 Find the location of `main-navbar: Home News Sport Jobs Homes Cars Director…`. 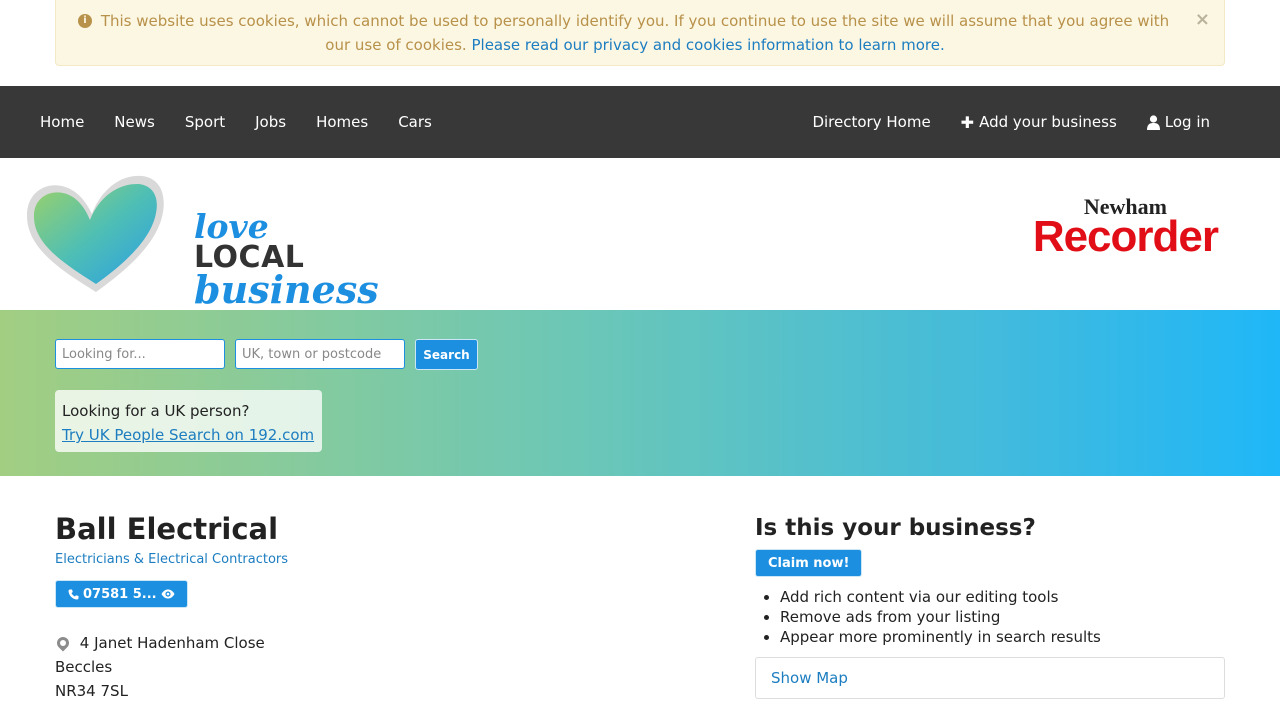

main-navbar: Home News Sport Jobs Homes Cars Director… is located at coordinates (640, 122).